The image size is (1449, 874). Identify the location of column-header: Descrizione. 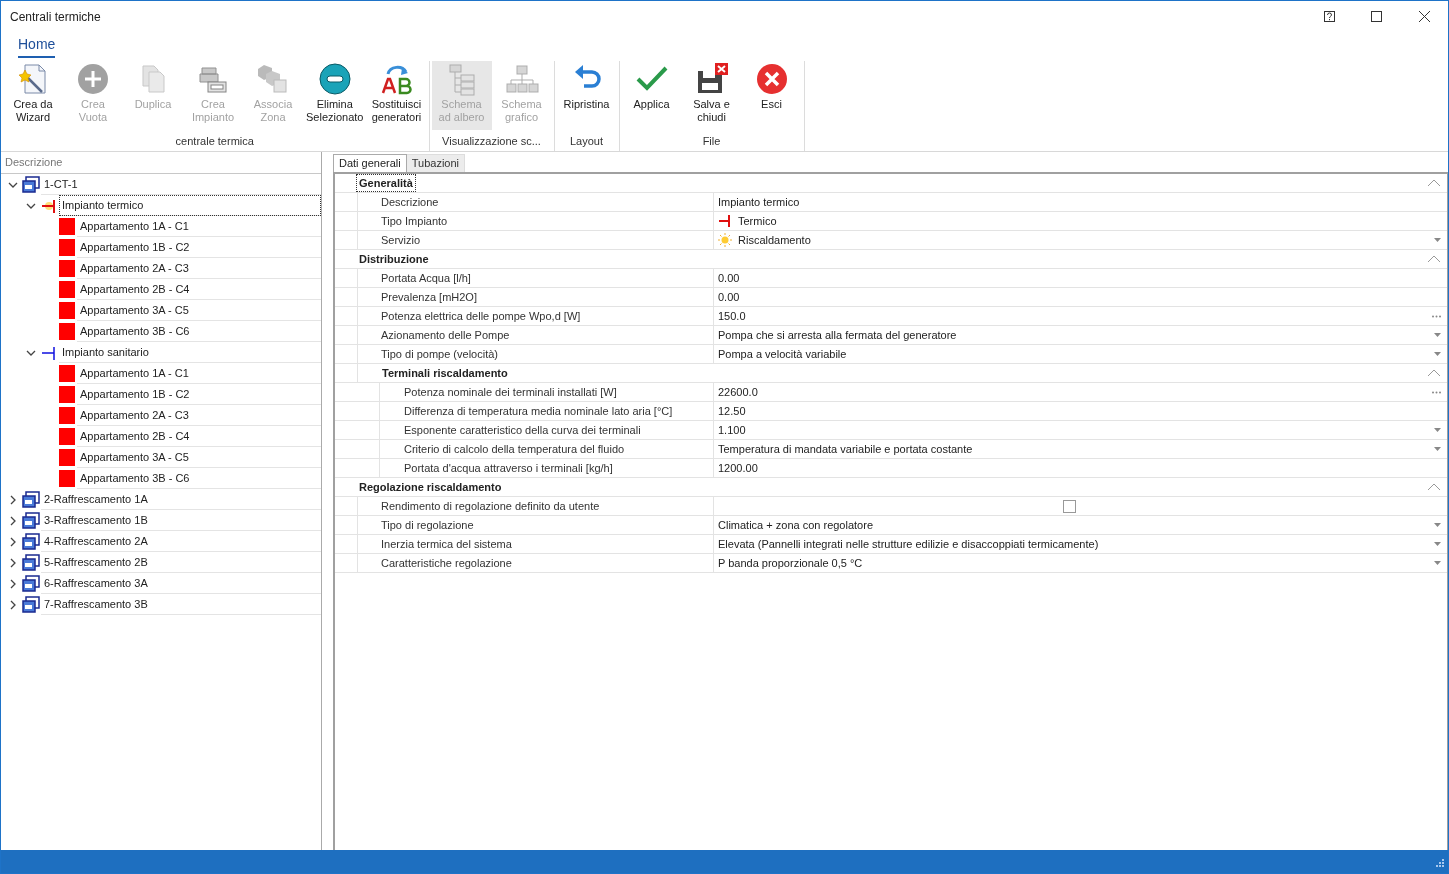
(161, 163).